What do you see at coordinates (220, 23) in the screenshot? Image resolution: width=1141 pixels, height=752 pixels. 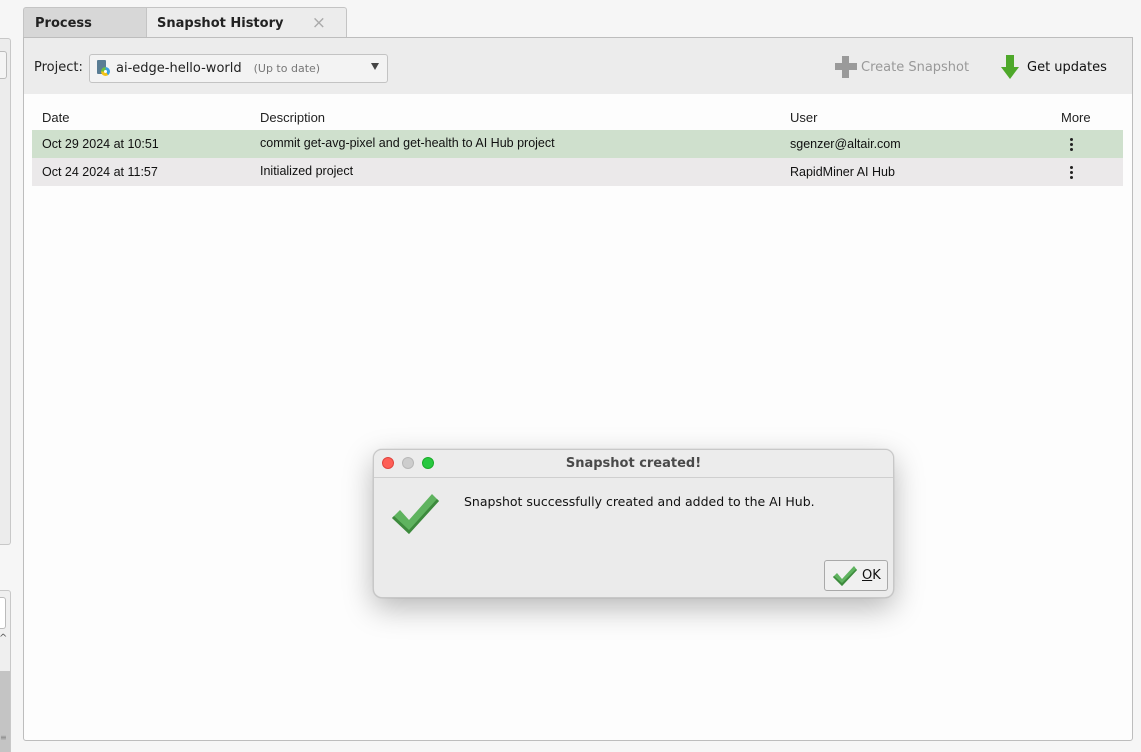 I see `tab-label: Snapshot History` at bounding box center [220, 23].